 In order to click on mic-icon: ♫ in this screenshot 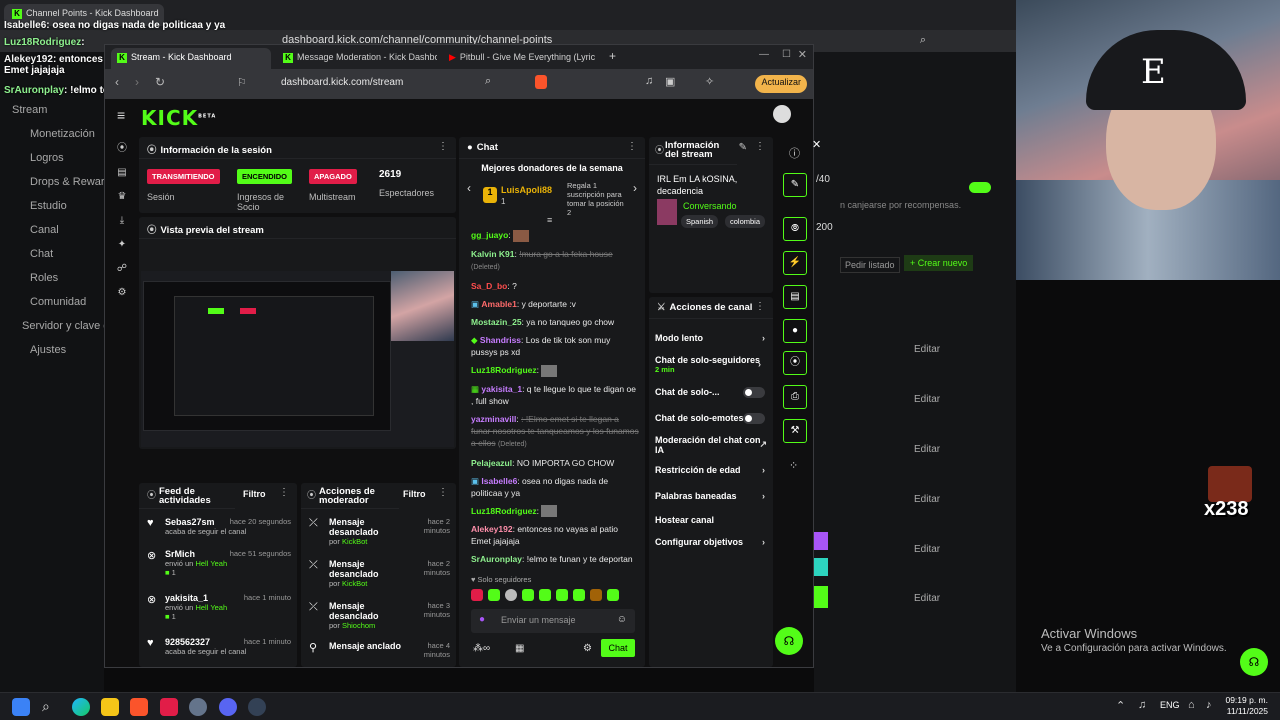, I will do `click(1142, 705)`.